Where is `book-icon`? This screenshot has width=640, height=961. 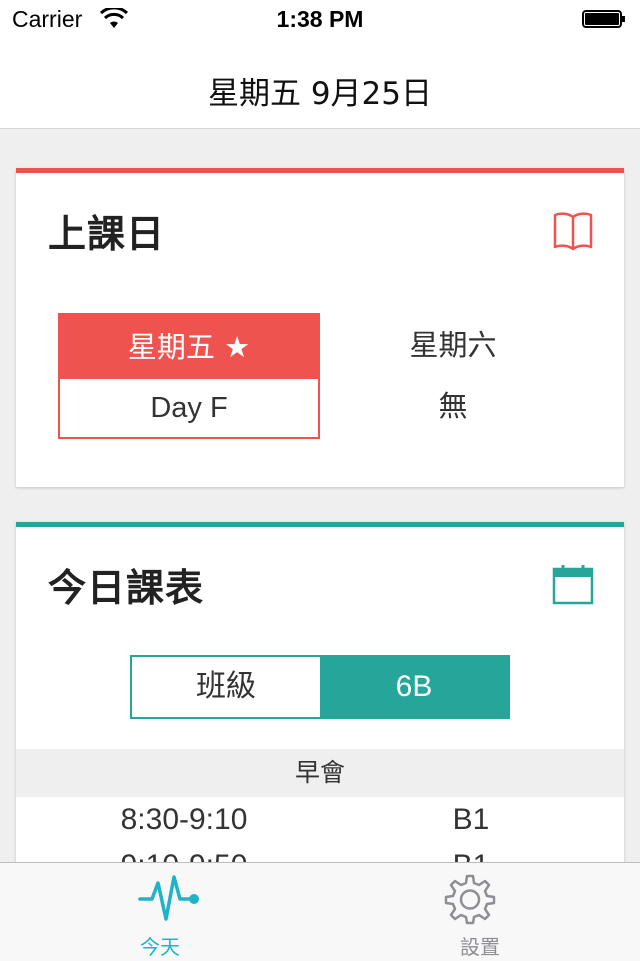
book-icon is located at coordinates (573, 231).